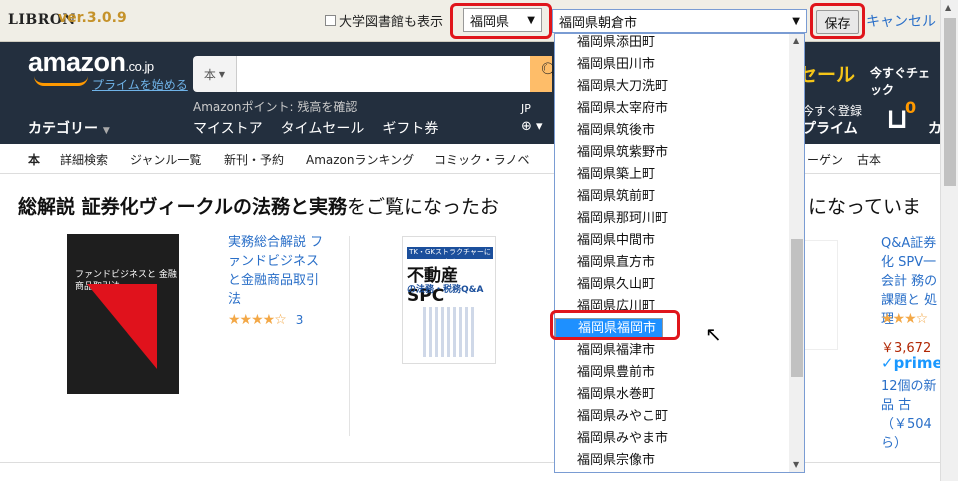 The image size is (958, 481). Describe the element at coordinates (672, 197) in the screenshot. I see `dropdown-option: 福岡県筑前町` at that location.